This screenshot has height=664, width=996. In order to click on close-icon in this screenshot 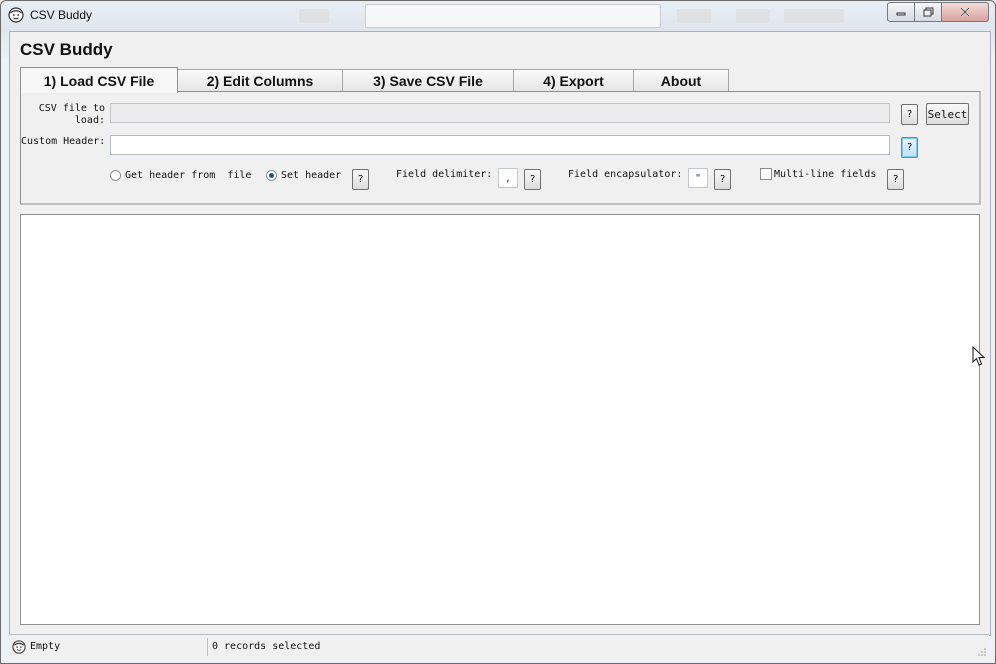, I will do `click(965, 12)`.